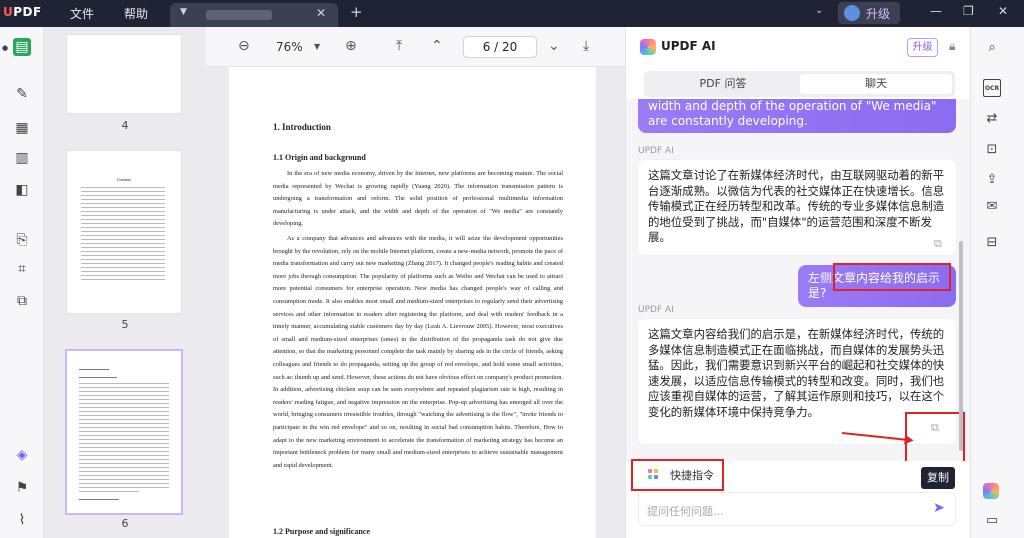  Describe the element at coordinates (22, 190) in the screenshot. I see `organize-icon: ◧` at that location.